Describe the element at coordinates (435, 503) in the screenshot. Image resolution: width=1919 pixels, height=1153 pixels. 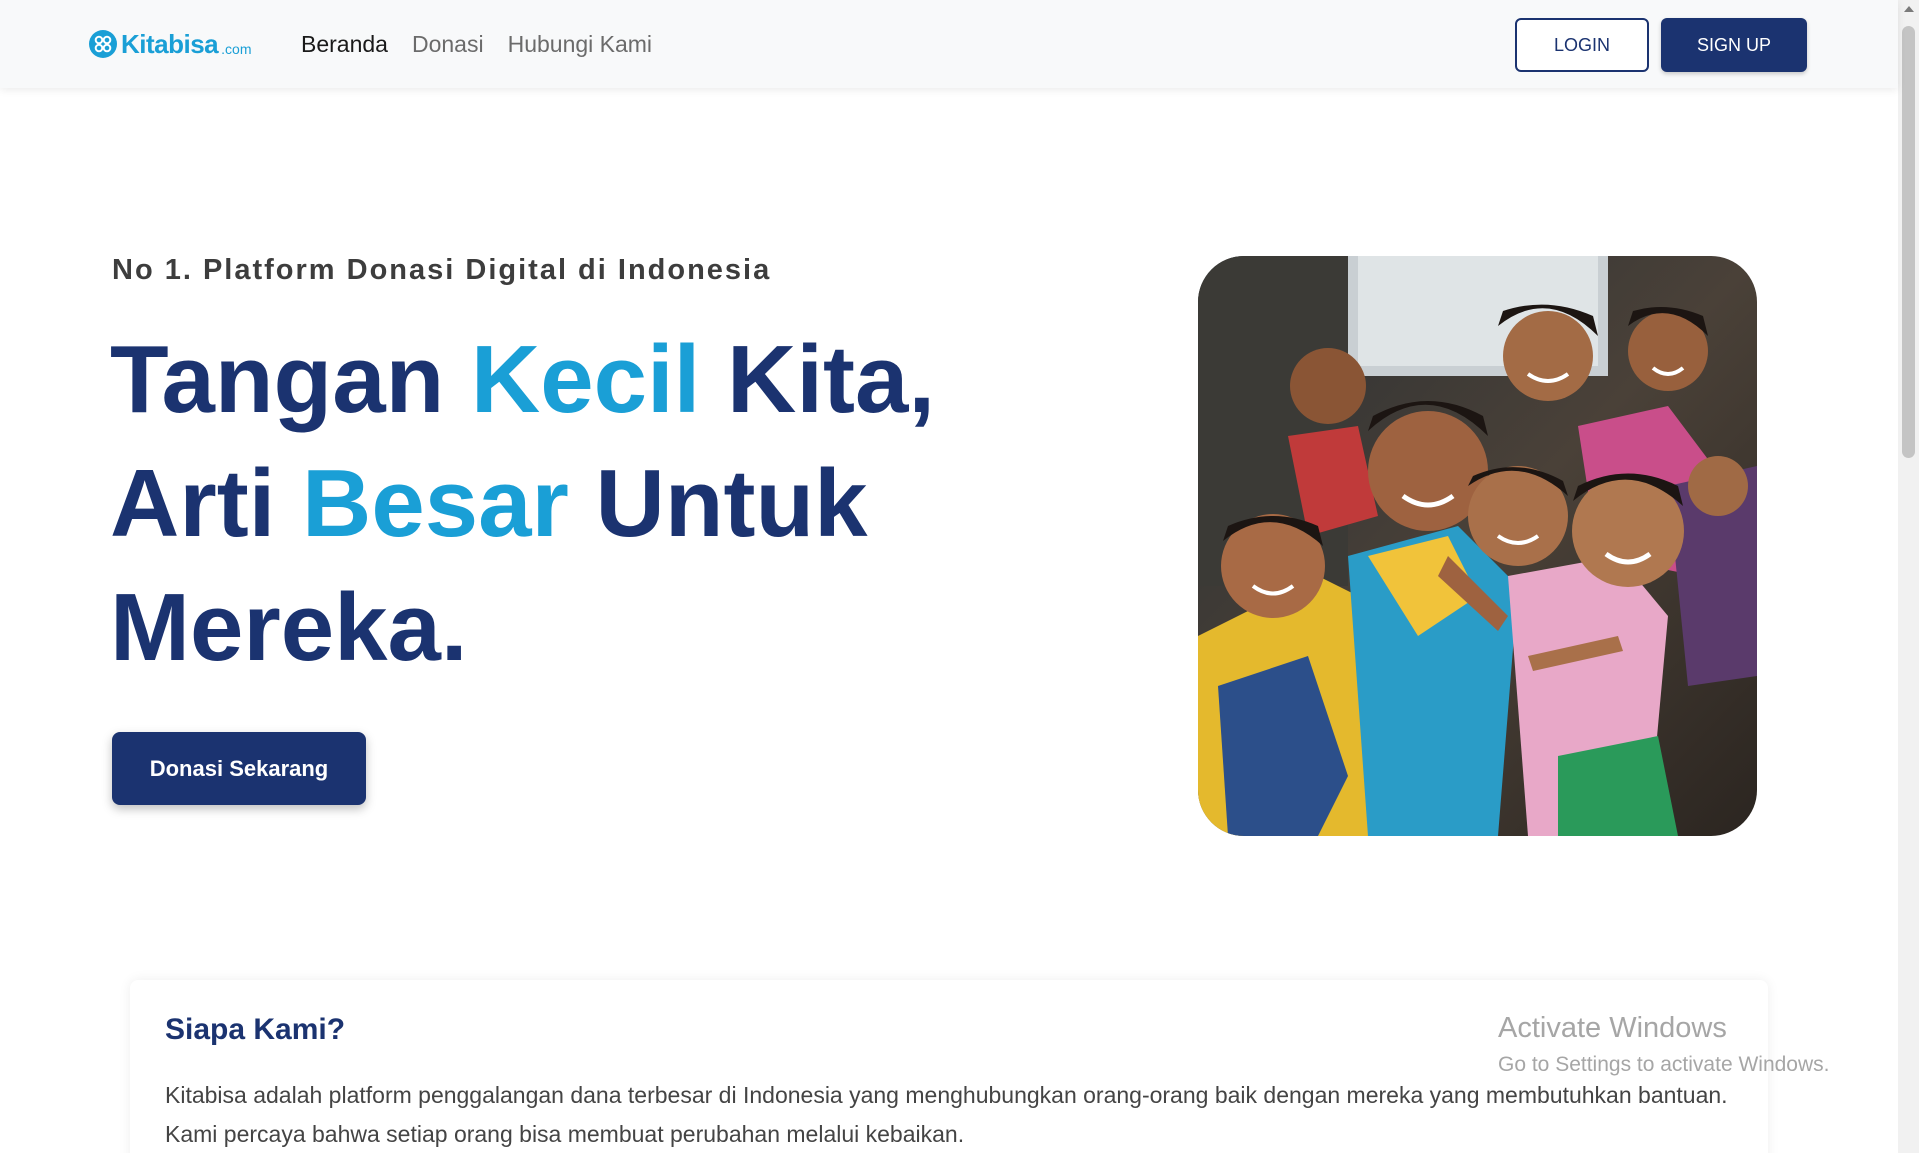
I see `headline-accent: Besar` at that location.